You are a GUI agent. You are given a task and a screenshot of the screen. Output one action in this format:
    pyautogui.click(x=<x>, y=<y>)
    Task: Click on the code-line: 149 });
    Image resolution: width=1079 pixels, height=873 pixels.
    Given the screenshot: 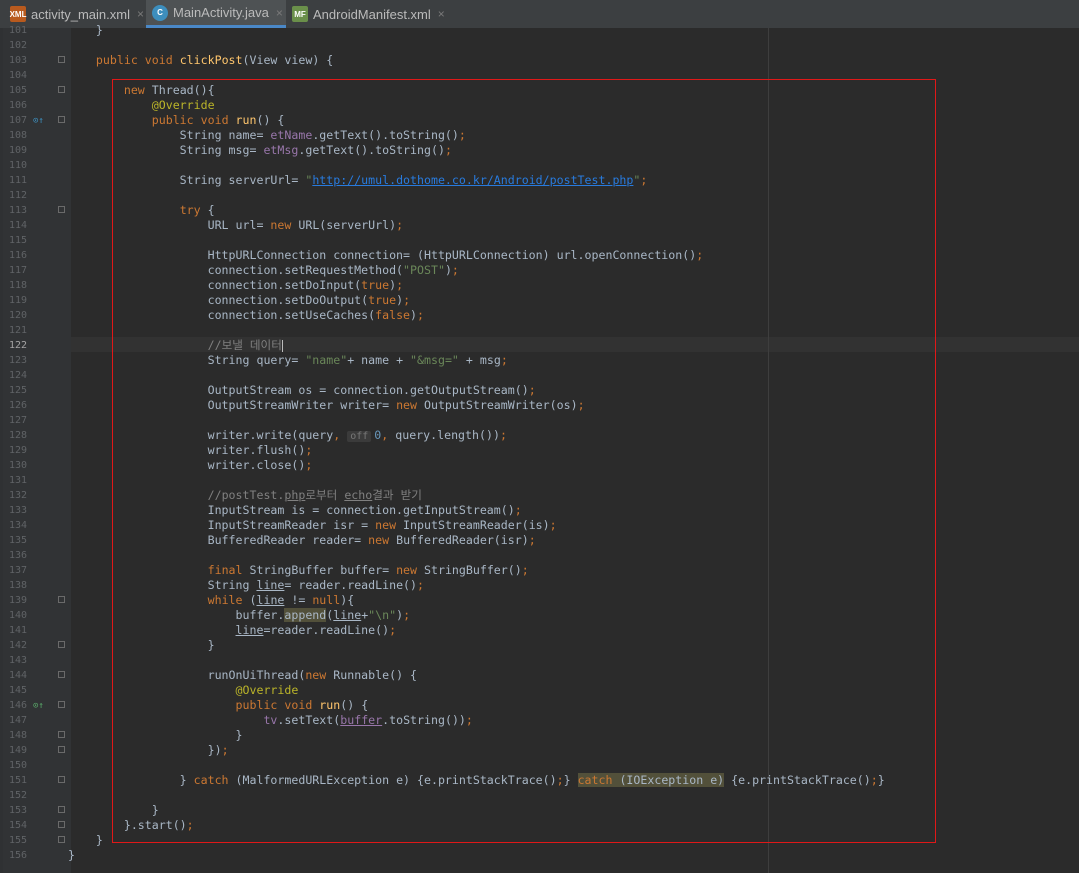 What is the action you would take?
    pyautogui.click(x=539, y=750)
    